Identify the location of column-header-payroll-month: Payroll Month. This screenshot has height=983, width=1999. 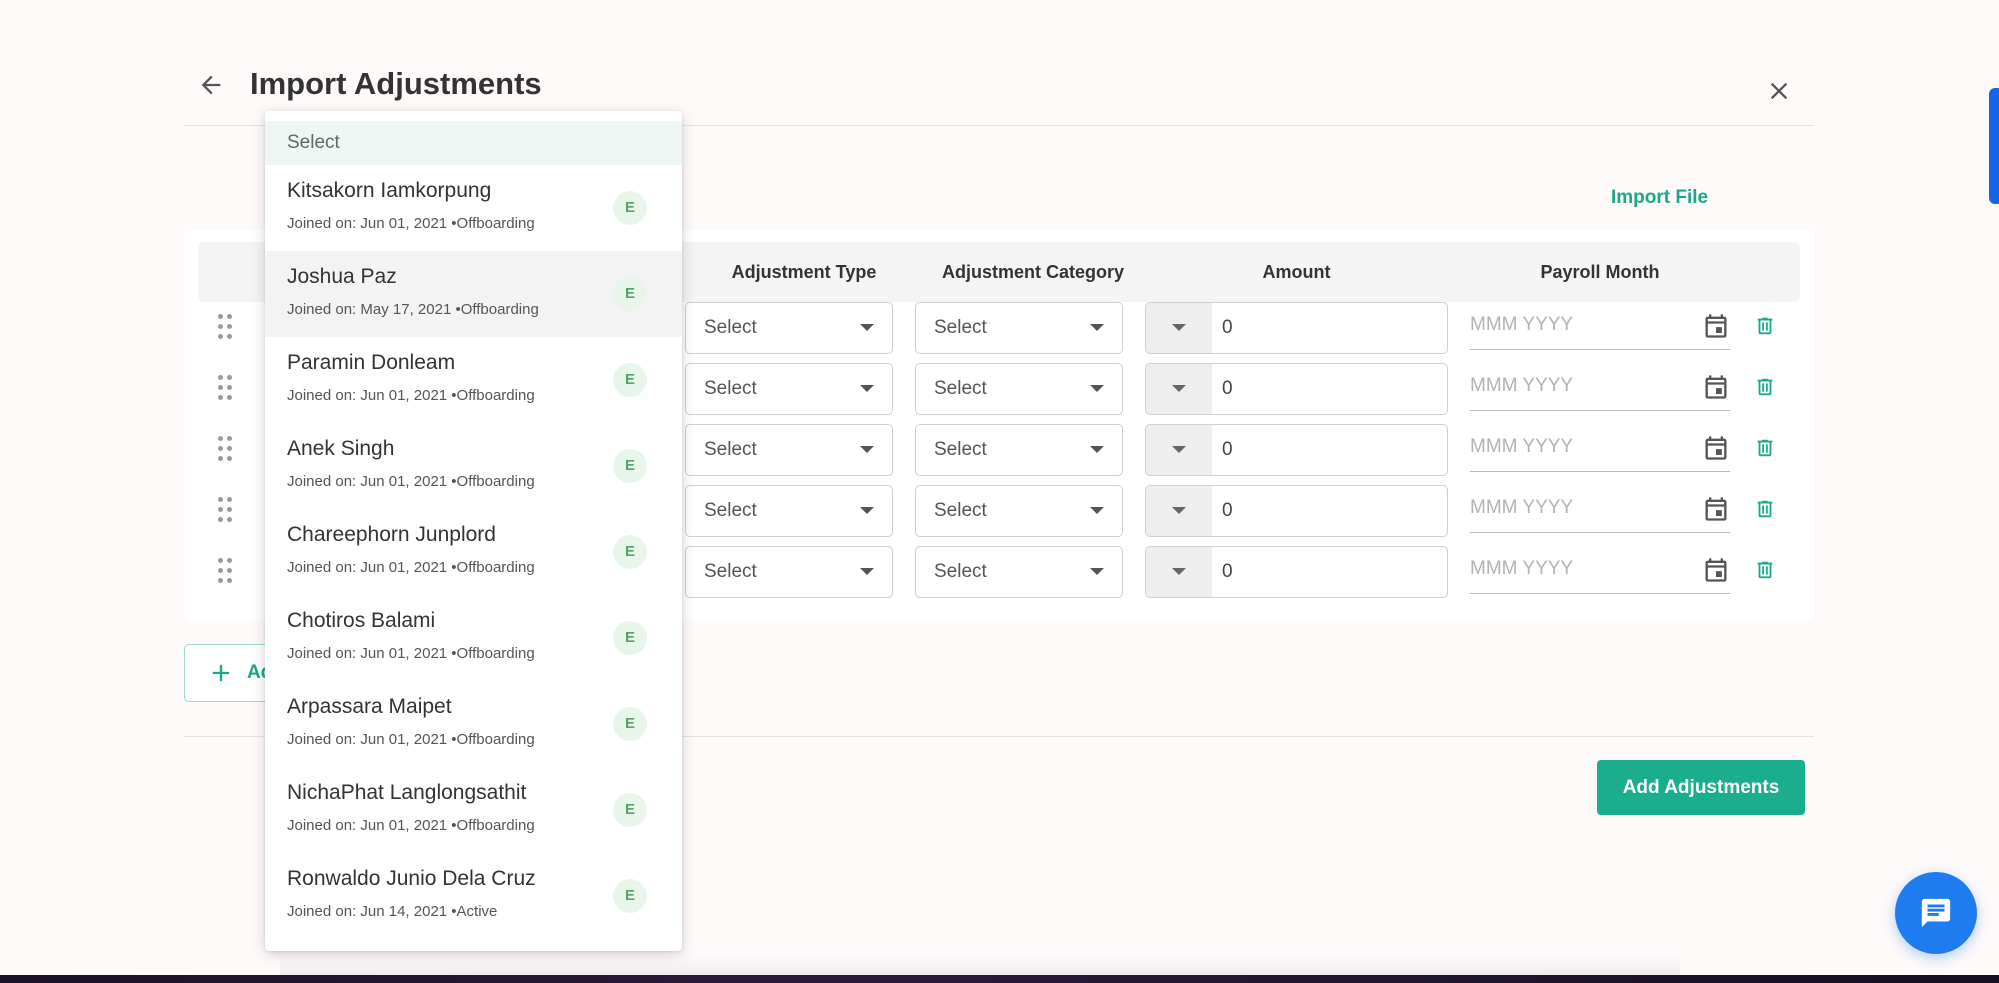
(1600, 272).